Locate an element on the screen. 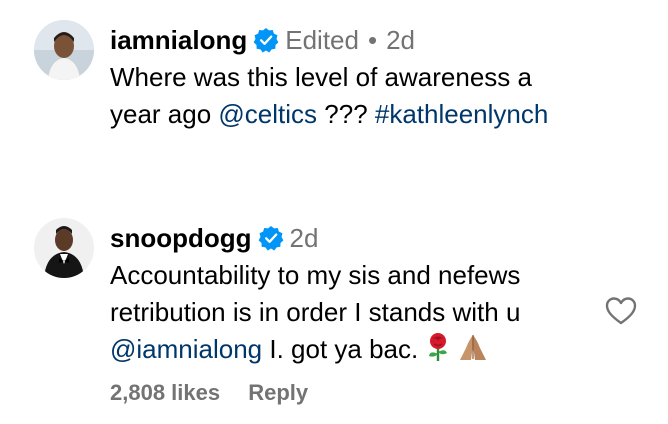 This screenshot has height=424, width=668. reply-button: Reply is located at coordinates (278, 393).